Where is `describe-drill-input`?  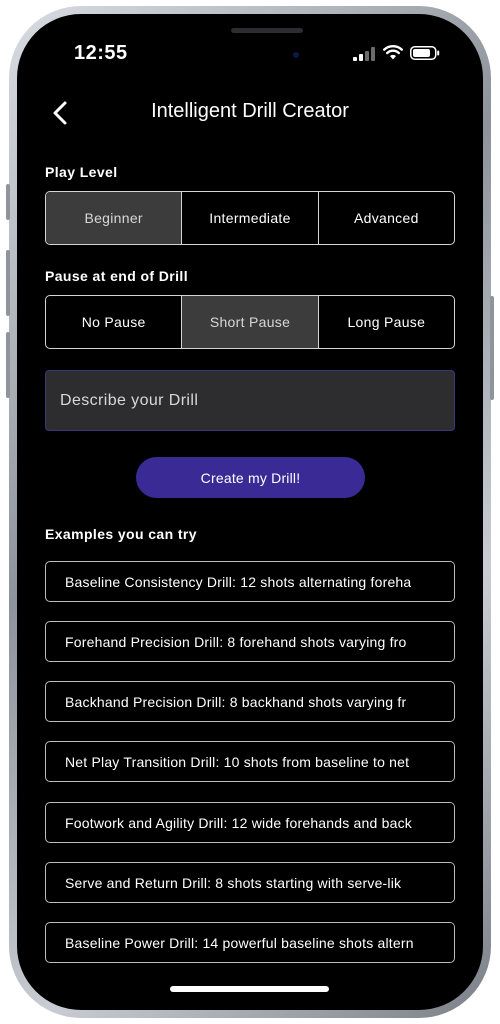
describe-drill-input is located at coordinates (250, 400).